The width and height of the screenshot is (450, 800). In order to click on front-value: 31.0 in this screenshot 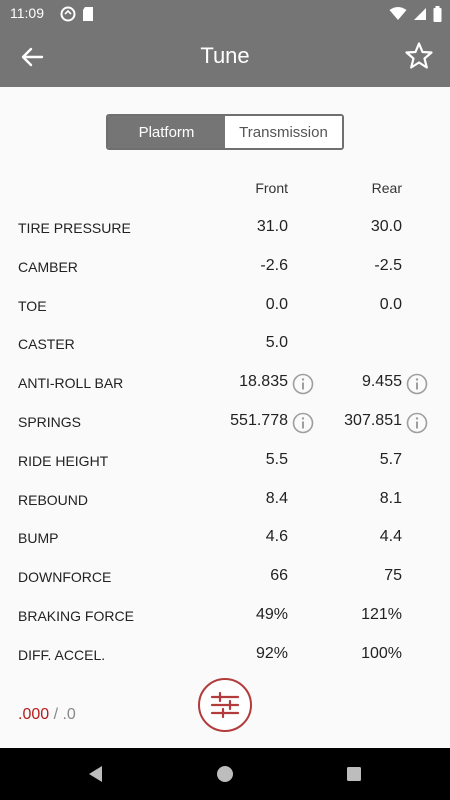, I will do `click(272, 226)`.